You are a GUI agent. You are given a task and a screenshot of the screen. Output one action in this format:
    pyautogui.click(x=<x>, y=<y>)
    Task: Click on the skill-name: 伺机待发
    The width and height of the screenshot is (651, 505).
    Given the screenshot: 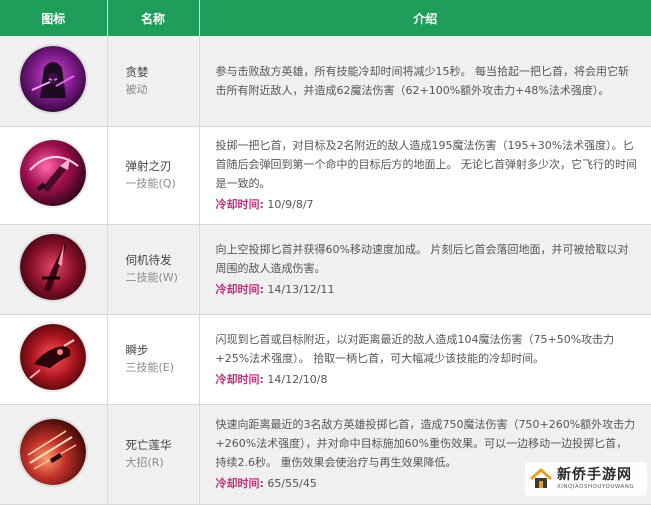 What is the action you would take?
    pyautogui.click(x=148, y=260)
    